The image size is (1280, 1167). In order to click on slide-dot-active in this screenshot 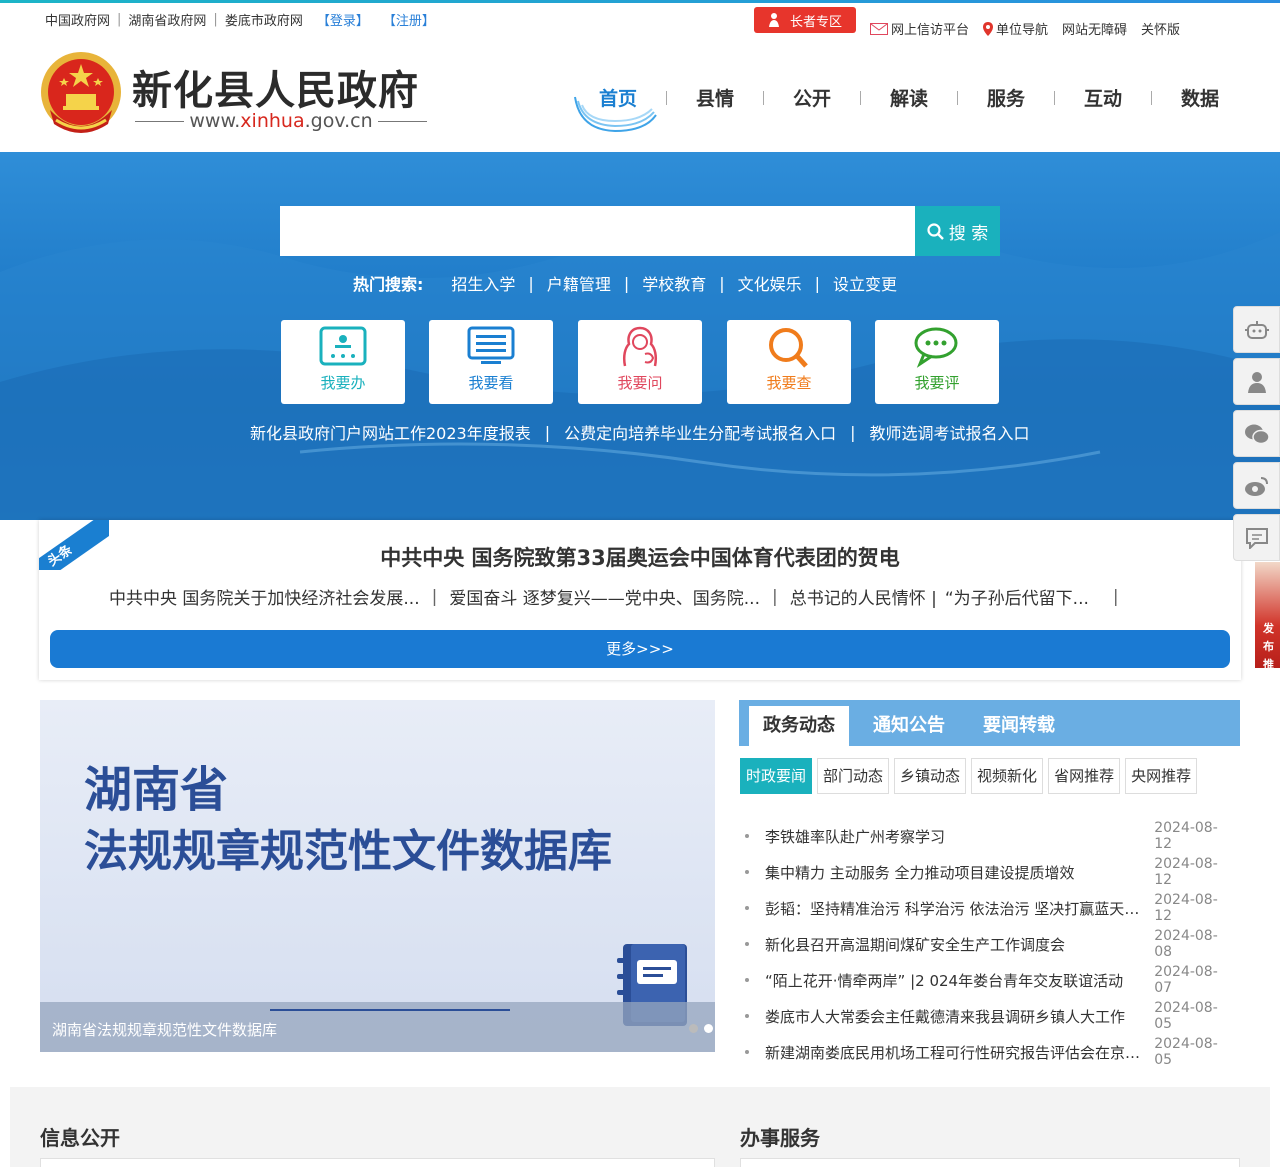, I will do `click(708, 1028)`.